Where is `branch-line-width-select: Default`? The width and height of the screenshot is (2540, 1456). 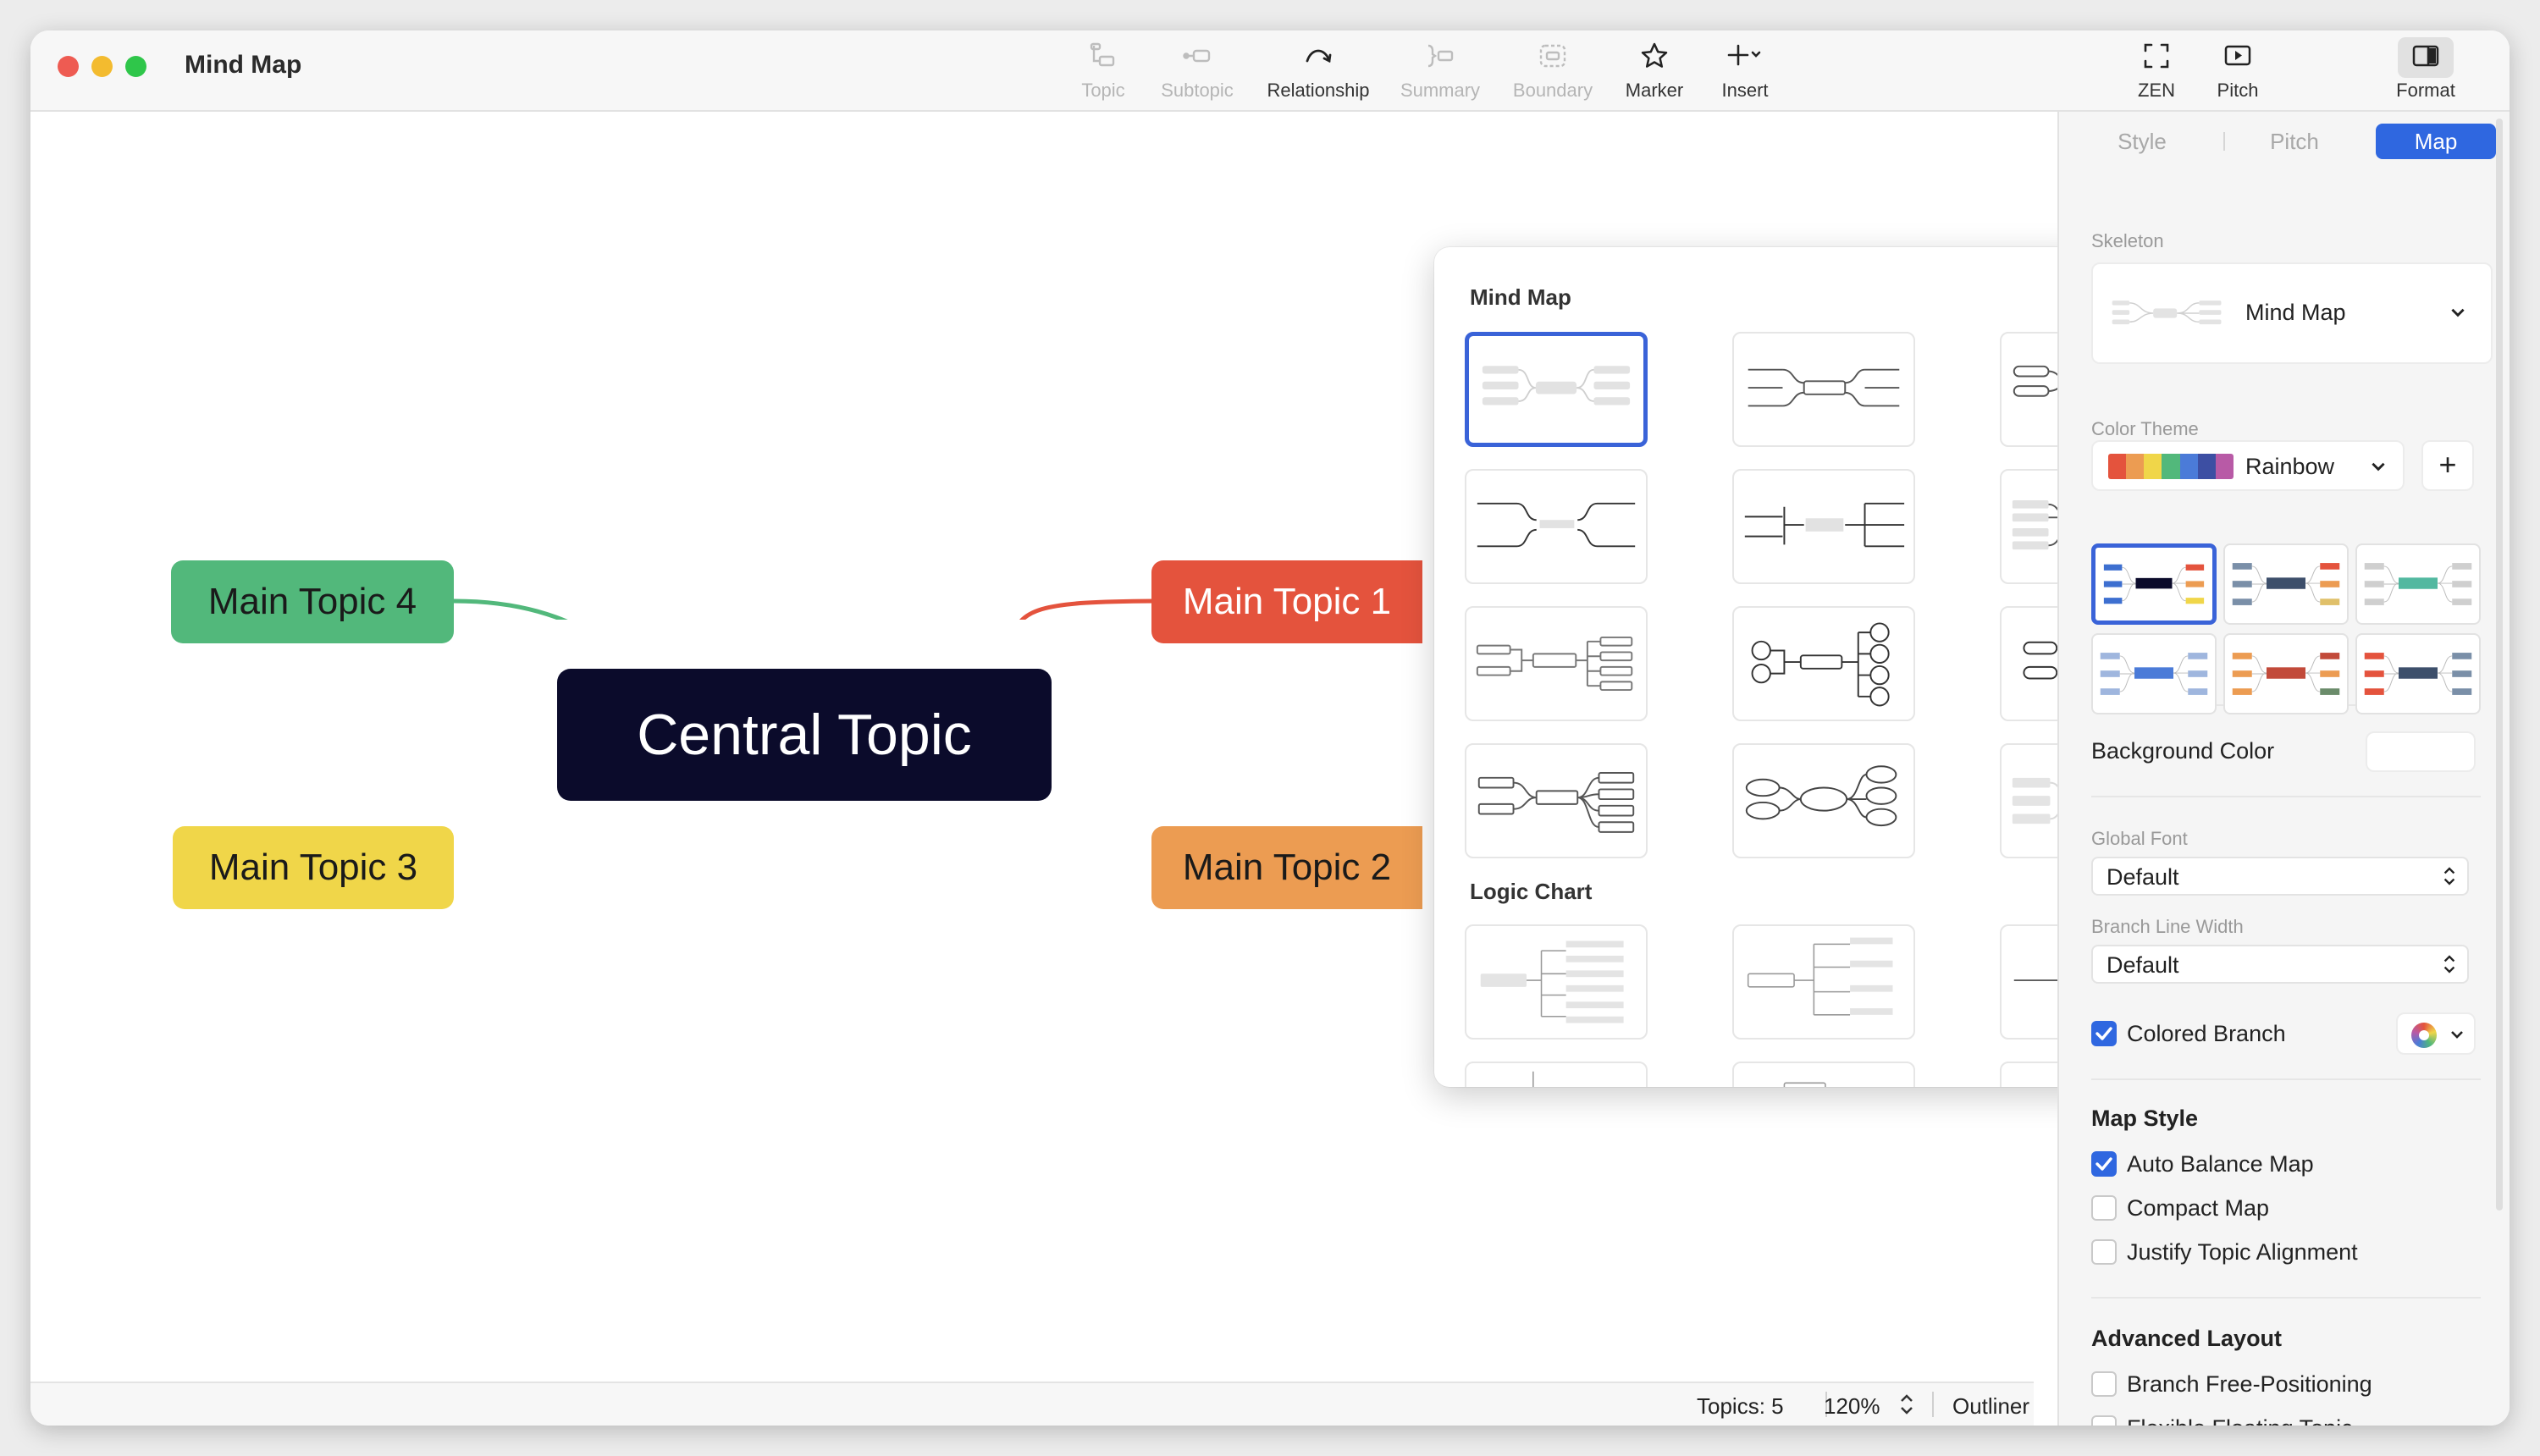 branch-line-width-select: Default is located at coordinates (2280, 965).